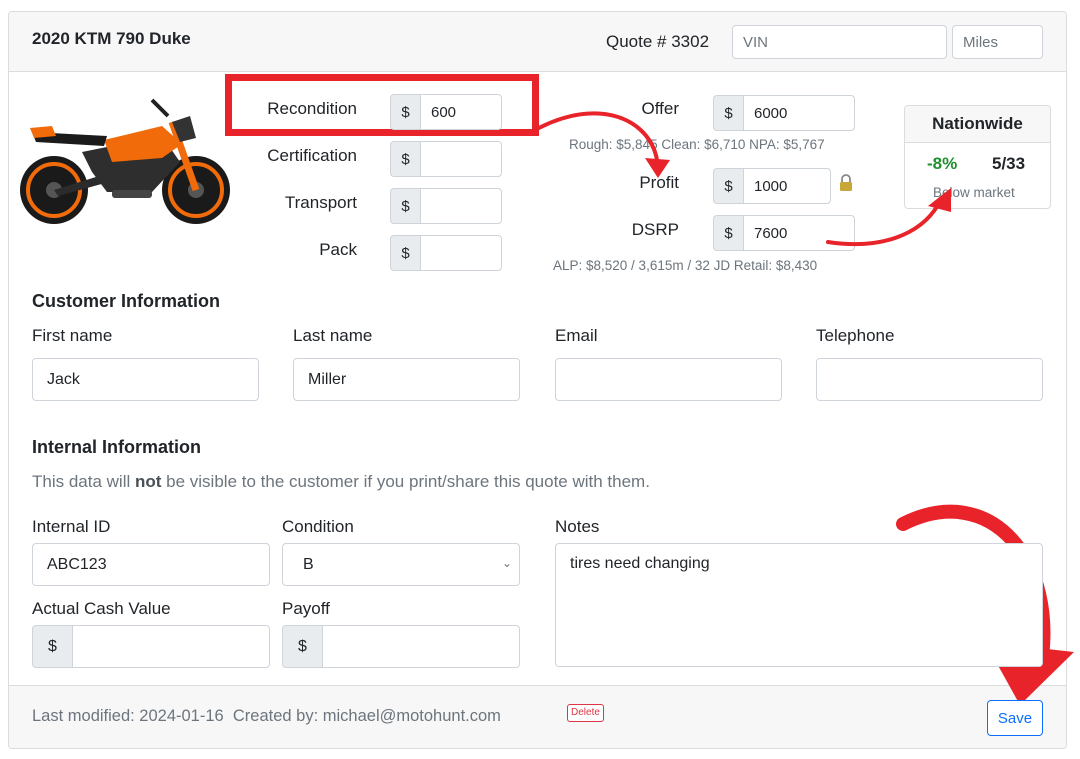 This screenshot has height=759, width=1080. I want to click on notes-textarea: tires need changing, so click(799, 605).